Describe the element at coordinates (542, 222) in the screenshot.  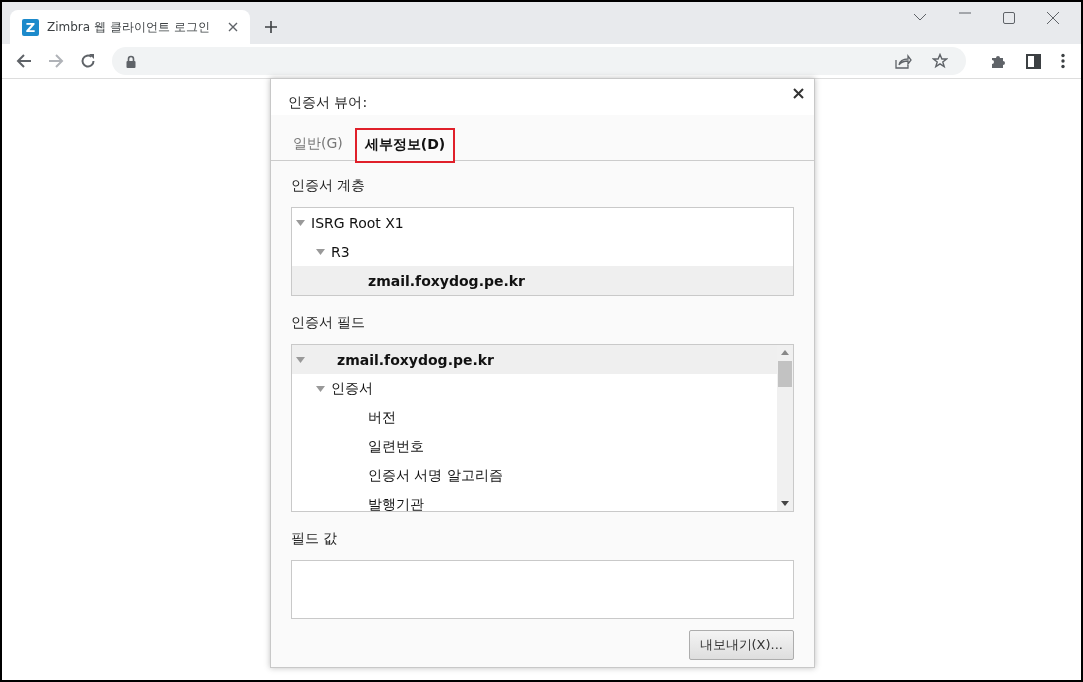
I see `tree-item: ISRG Root X1` at that location.